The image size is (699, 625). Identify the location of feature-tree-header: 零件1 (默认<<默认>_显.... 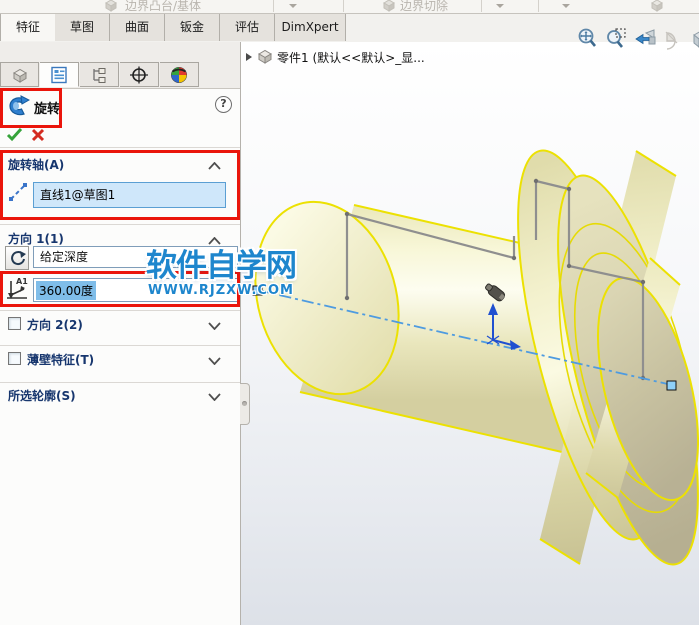
(335, 57).